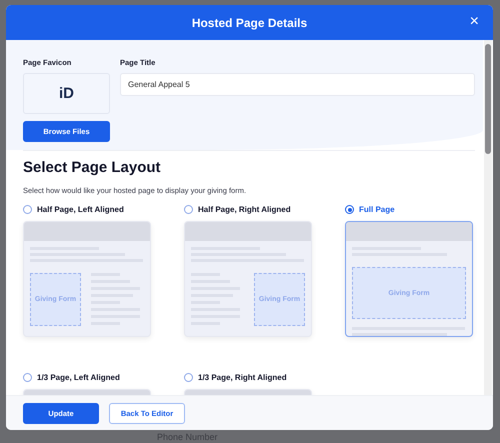 The image size is (500, 443). What do you see at coordinates (87, 209) in the screenshot?
I see `layout-option: Half Page, Left Aligned` at bounding box center [87, 209].